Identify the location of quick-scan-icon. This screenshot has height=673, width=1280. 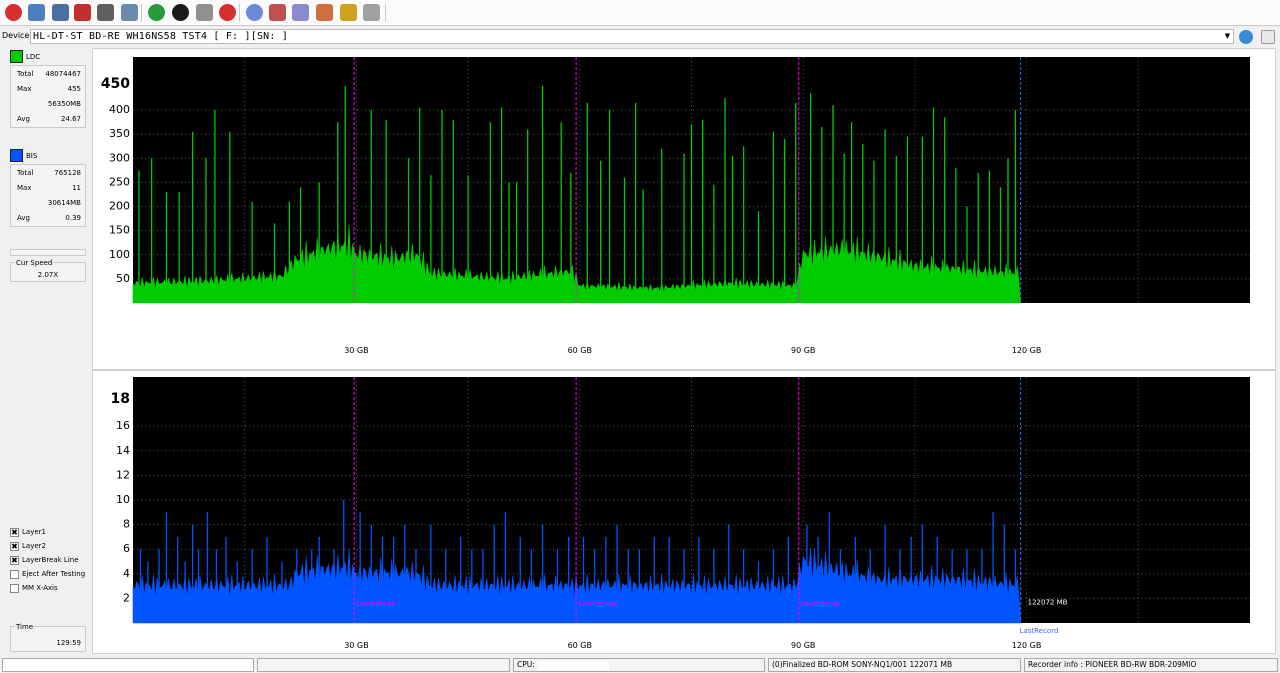
(204, 12).